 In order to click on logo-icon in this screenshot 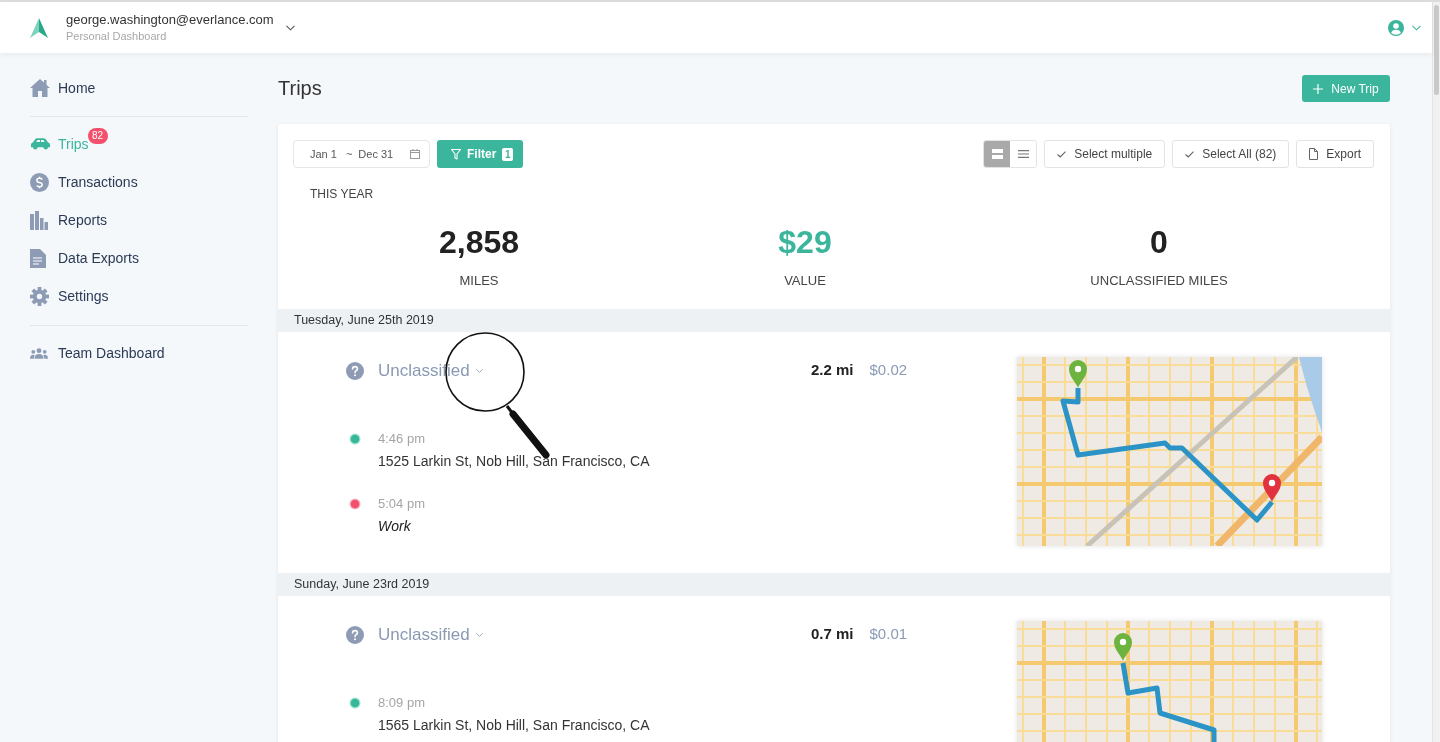, I will do `click(39, 27)`.